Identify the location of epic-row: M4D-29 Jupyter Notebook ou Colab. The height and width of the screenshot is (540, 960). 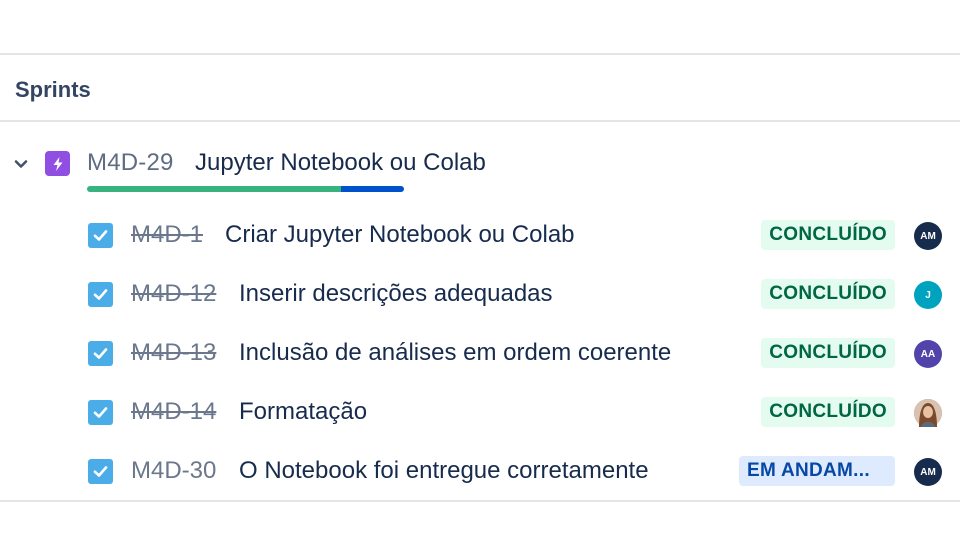
(480, 166).